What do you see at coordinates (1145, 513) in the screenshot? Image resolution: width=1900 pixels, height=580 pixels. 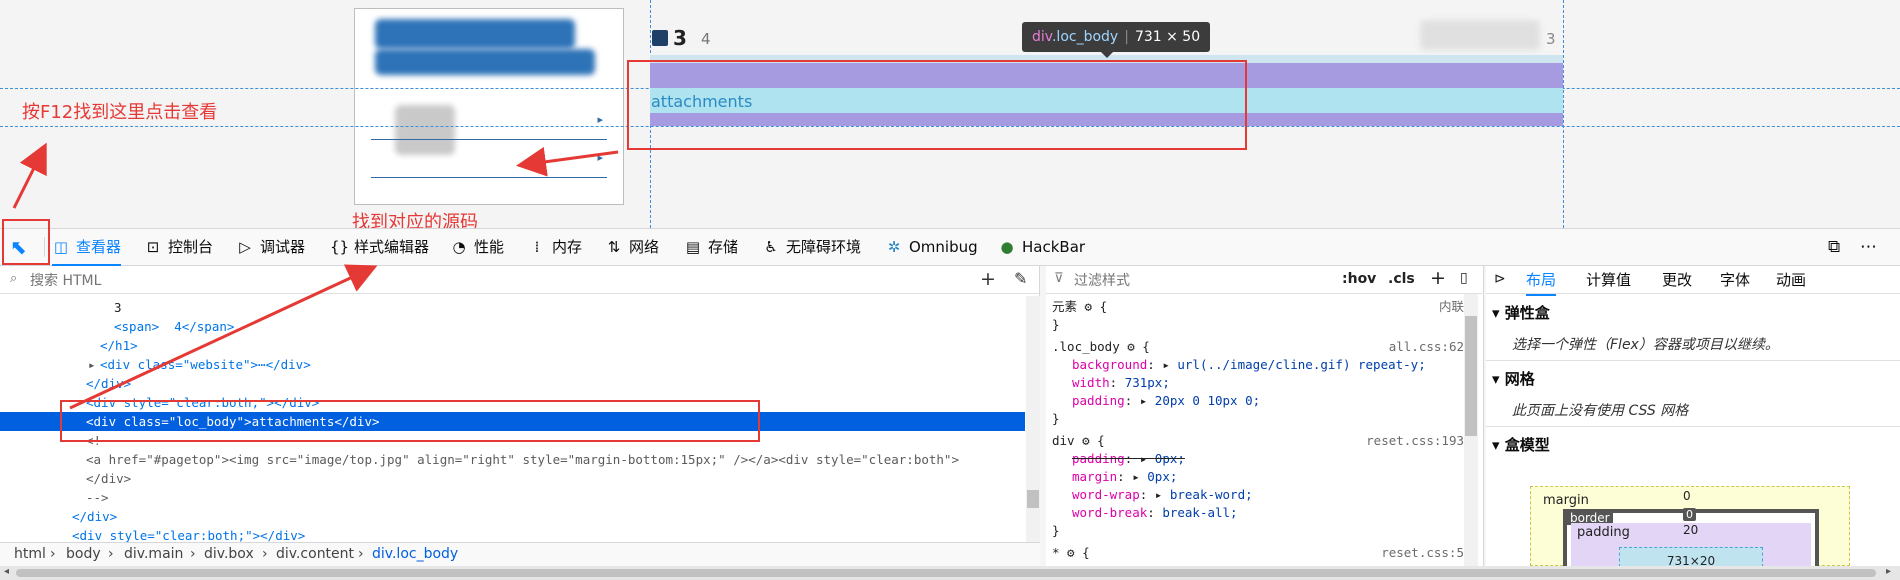 I see `css-declaration: word-break: break-all;` at bounding box center [1145, 513].